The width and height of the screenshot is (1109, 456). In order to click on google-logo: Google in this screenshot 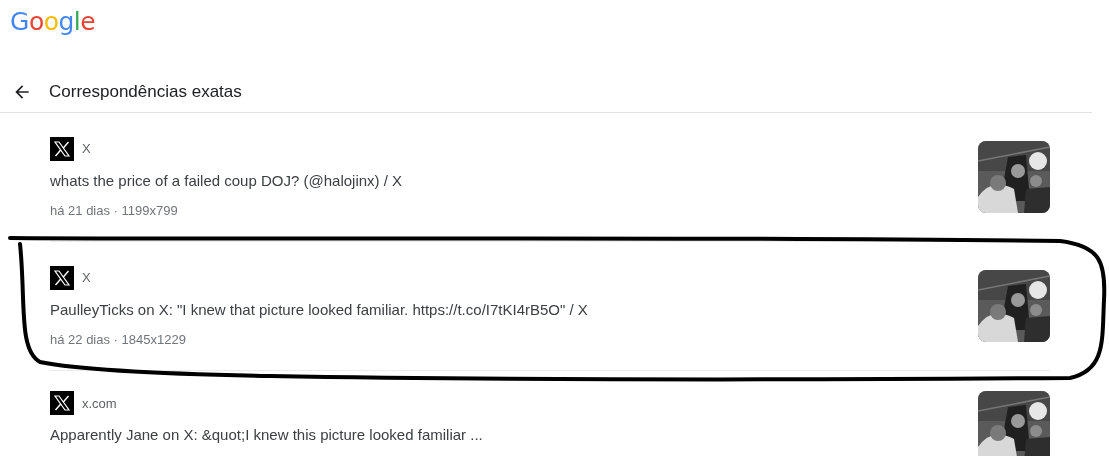, I will do `click(53, 21)`.